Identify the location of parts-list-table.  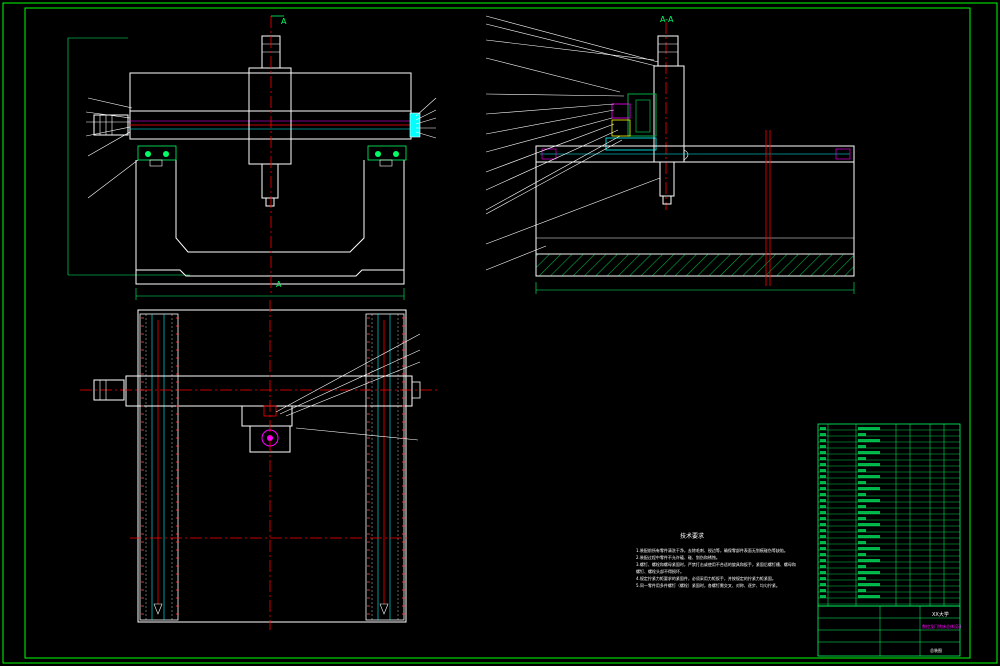
(889, 515).